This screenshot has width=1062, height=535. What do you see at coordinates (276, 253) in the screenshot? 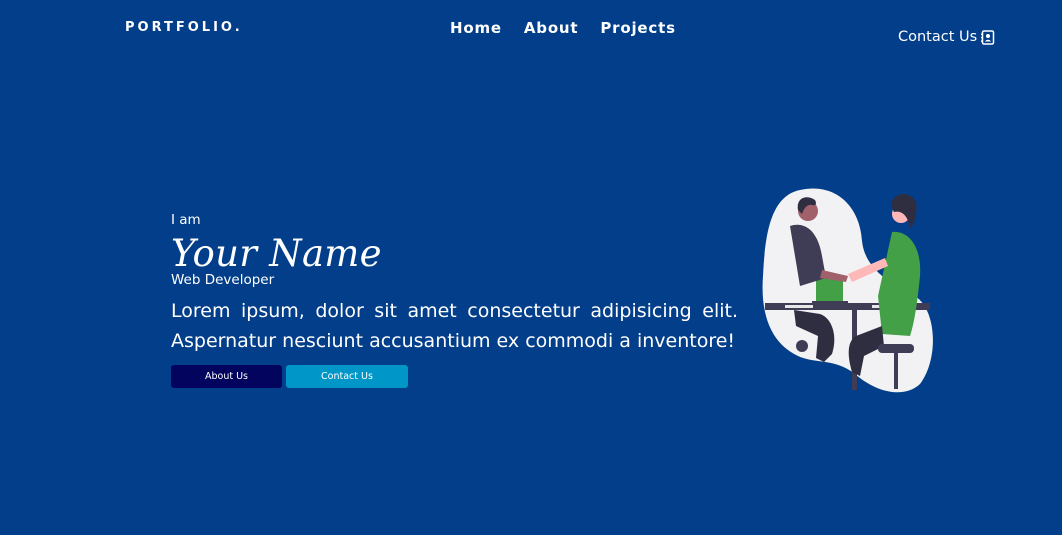
I see `hero-name: Your Name` at bounding box center [276, 253].